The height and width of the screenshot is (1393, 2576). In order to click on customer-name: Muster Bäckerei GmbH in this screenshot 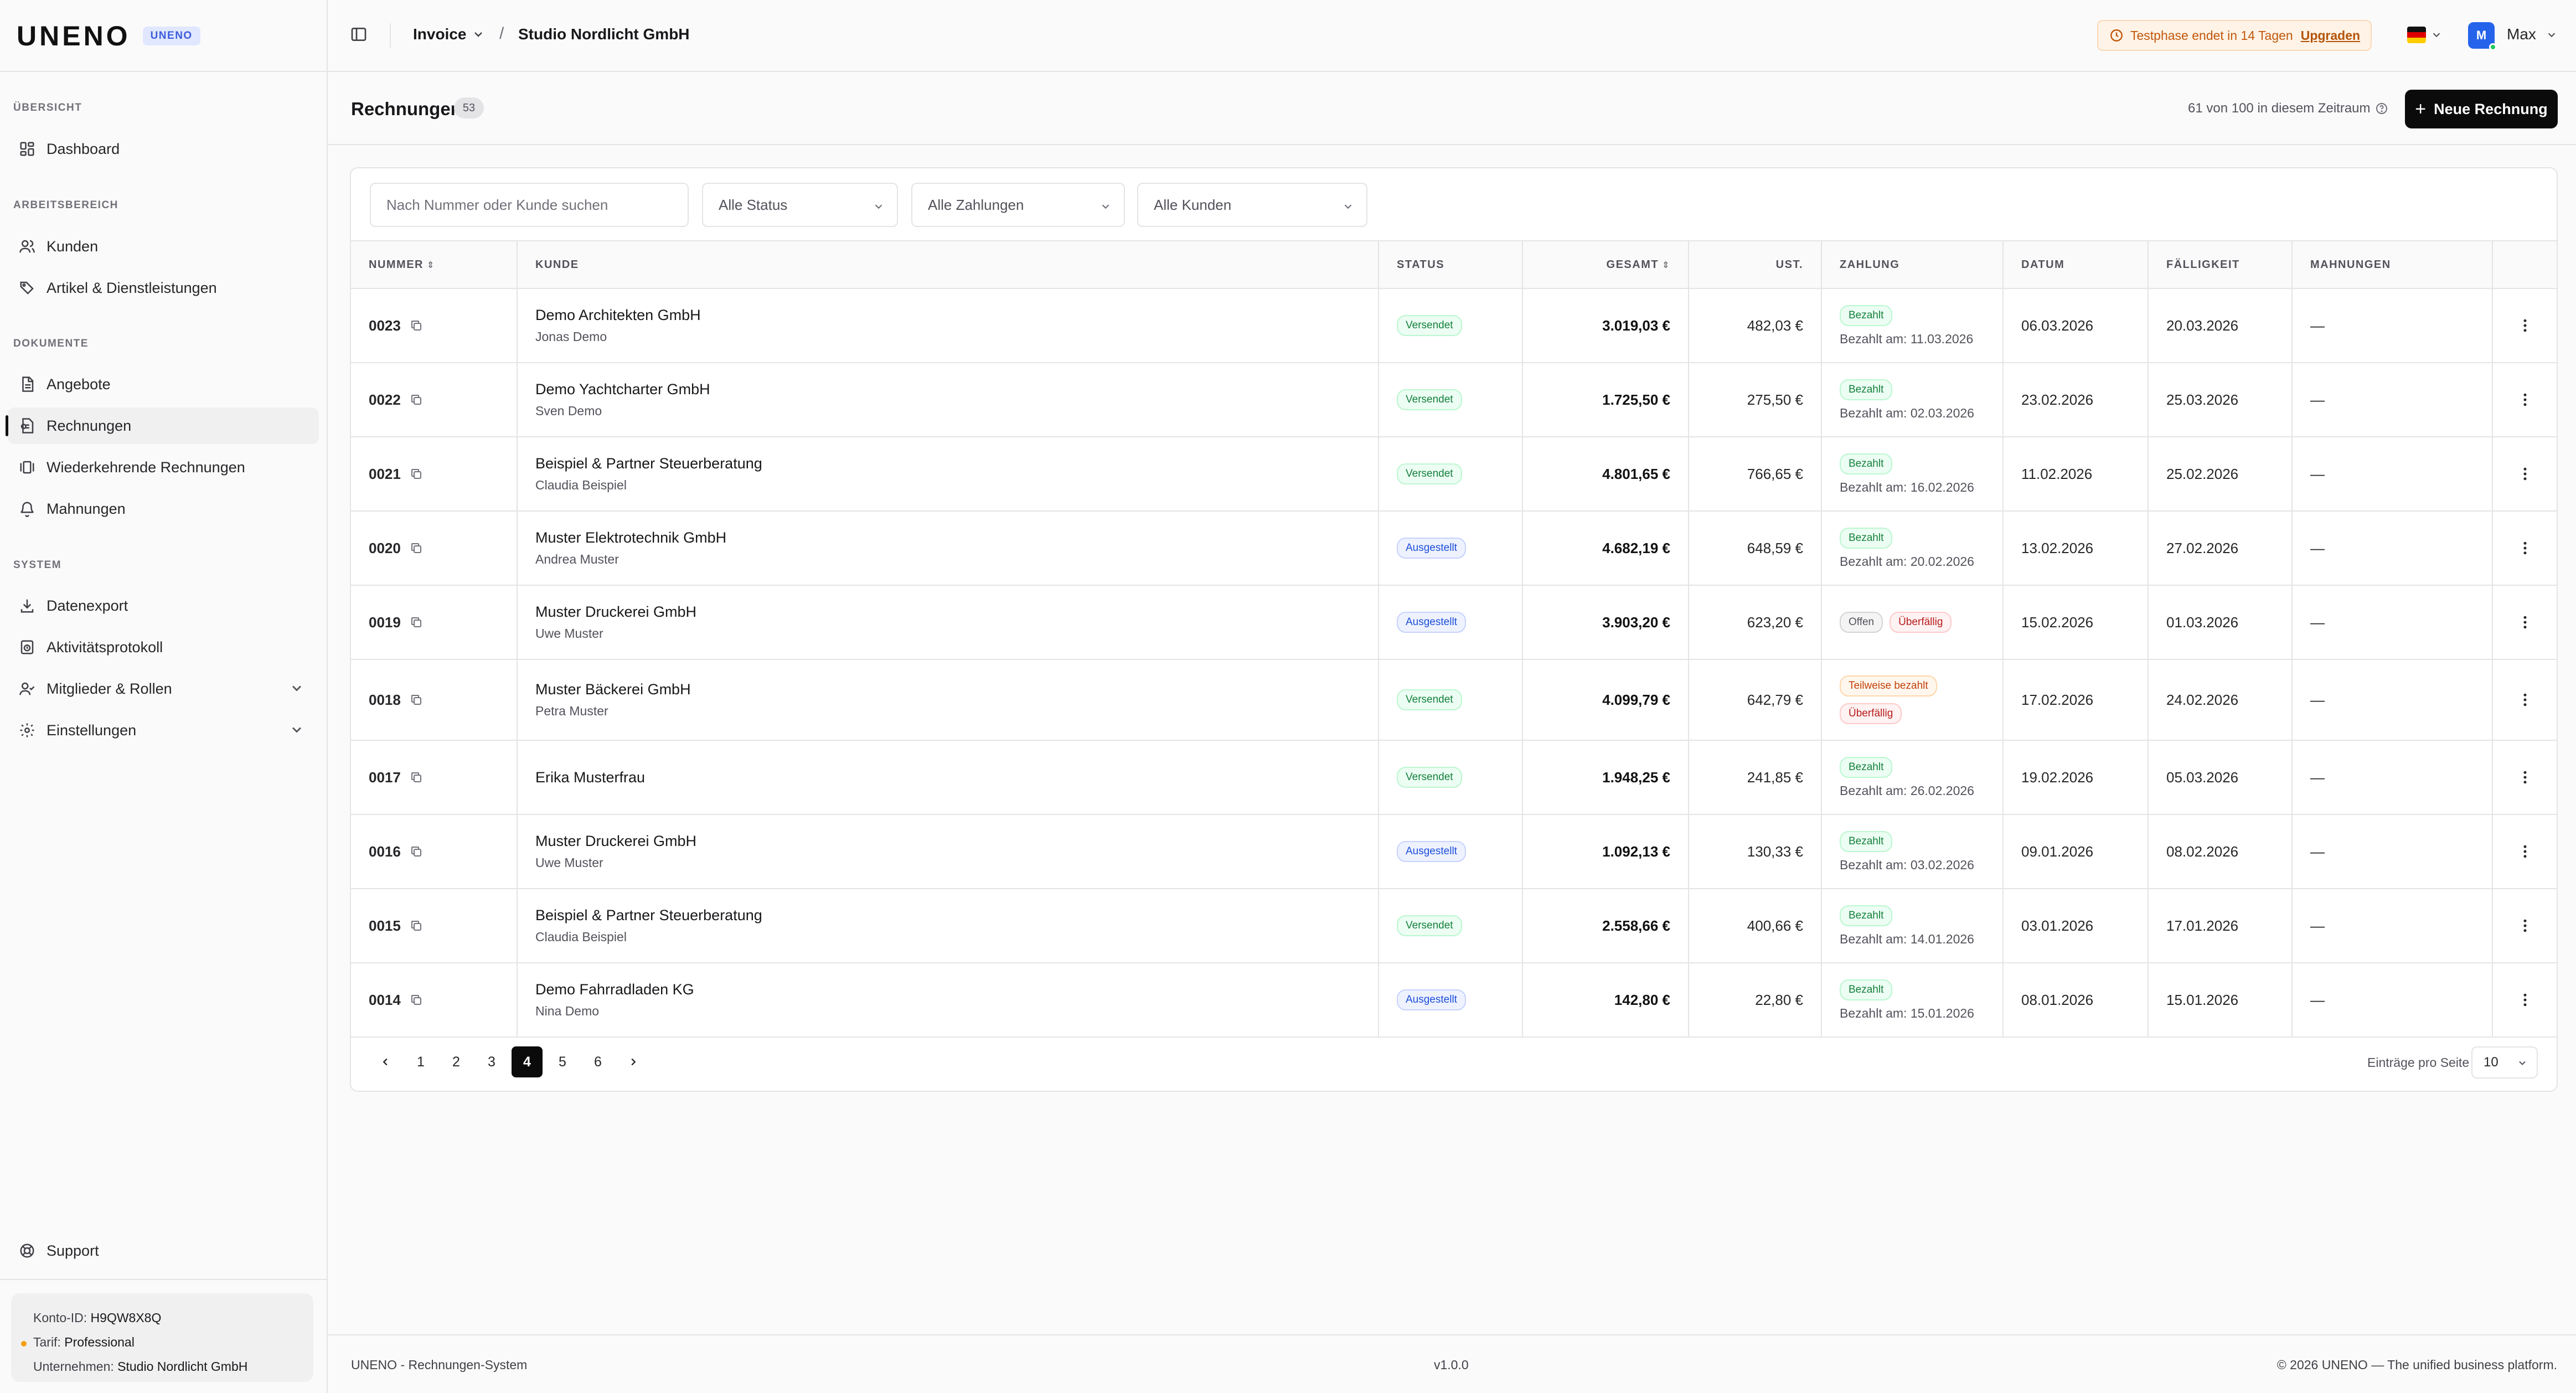, I will do `click(947, 689)`.